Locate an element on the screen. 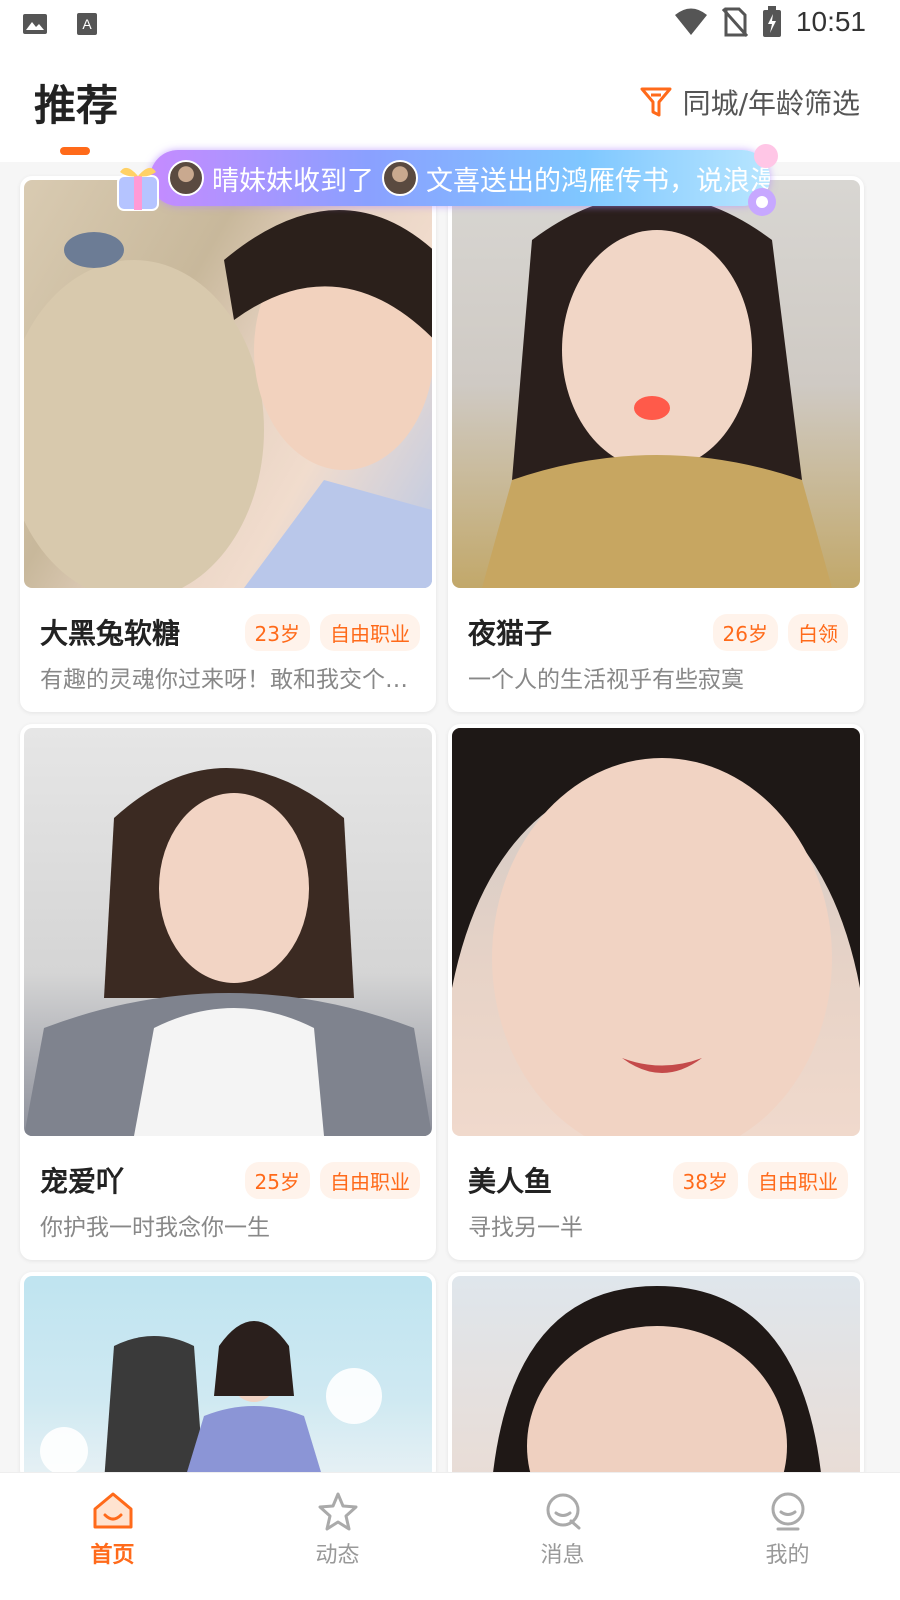 This screenshot has width=900, height=1600. filter-label: 同城/年龄筛选 is located at coordinates (771, 103).